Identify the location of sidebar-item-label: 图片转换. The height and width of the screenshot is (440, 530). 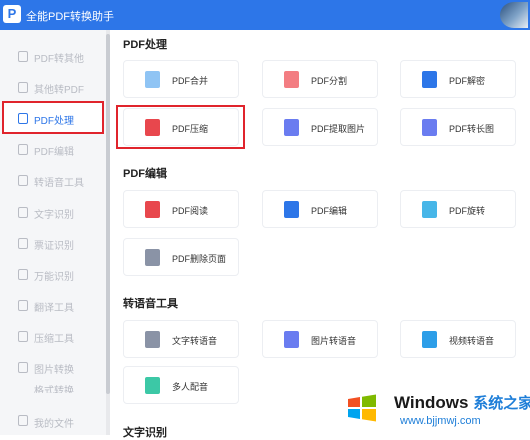
(54, 370).